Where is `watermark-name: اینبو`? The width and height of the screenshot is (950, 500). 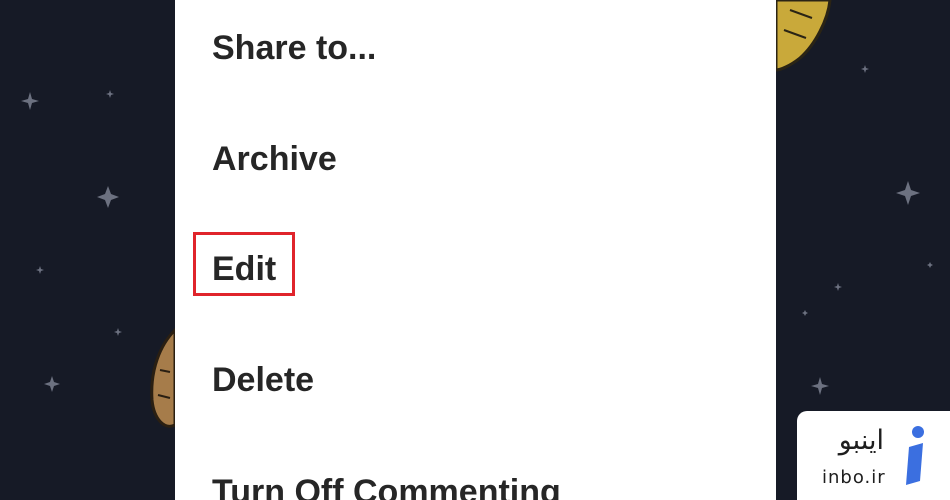 watermark-name: اینبو is located at coordinates (861, 440).